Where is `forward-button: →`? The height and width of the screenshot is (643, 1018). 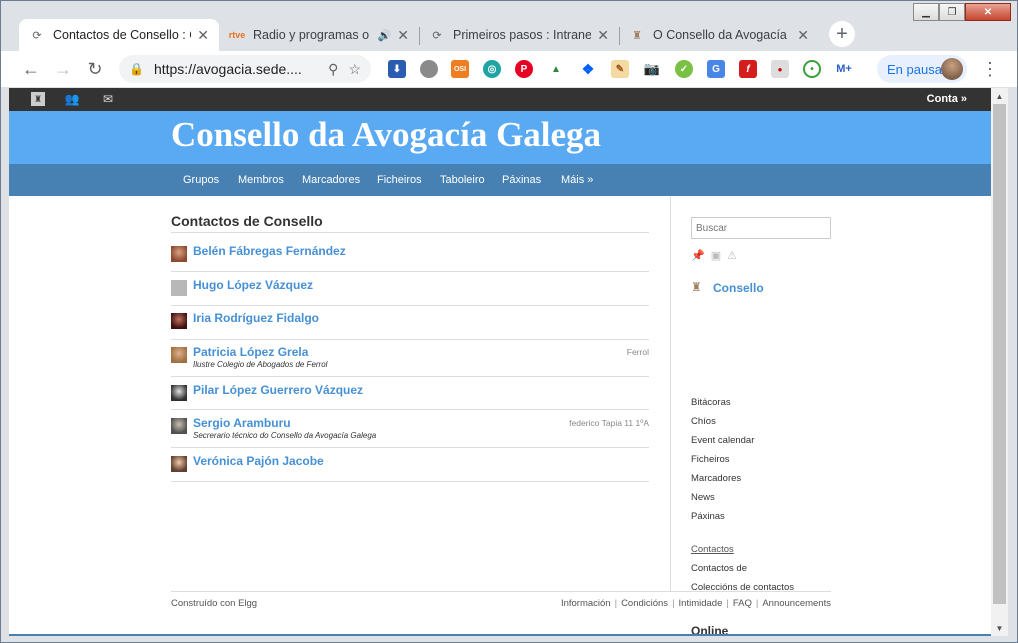
forward-button: → is located at coordinates (63, 69).